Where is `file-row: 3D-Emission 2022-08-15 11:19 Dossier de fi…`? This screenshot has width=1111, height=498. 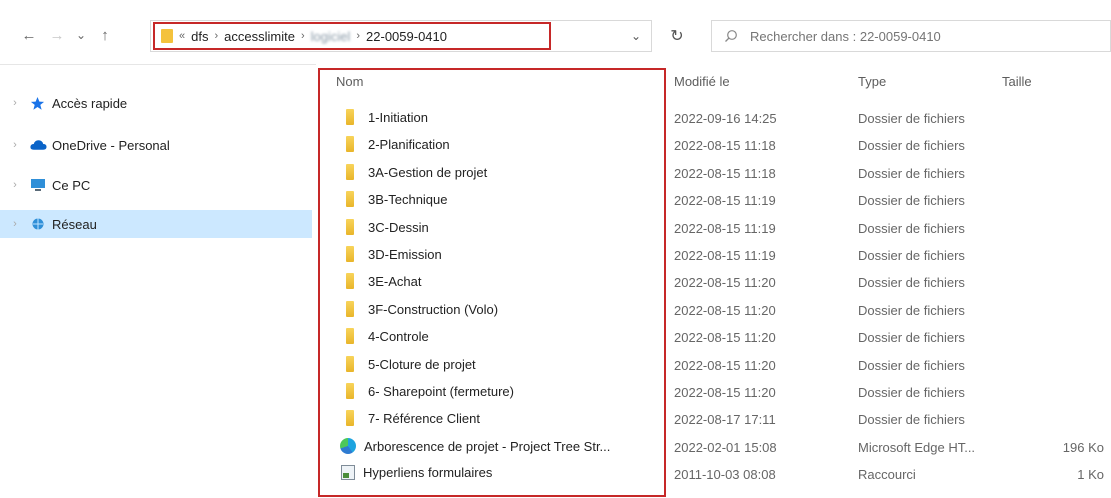
file-row: 3D-Emission 2022-08-15 11:19 Dossier de fi… is located at coordinates (713, 255).